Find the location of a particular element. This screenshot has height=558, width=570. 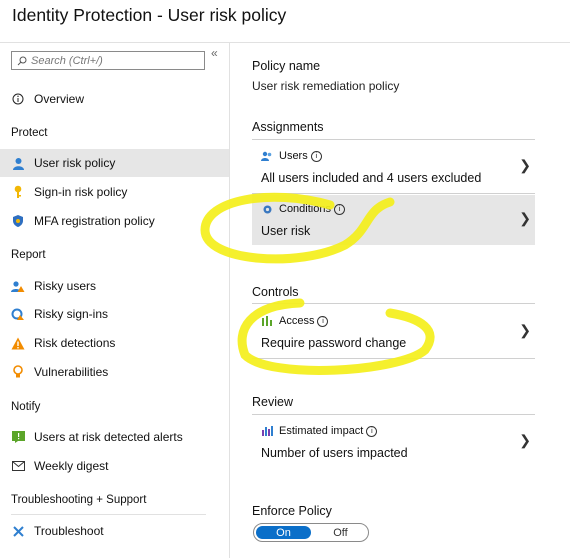

review-divider is located at coordinates (393, 414).